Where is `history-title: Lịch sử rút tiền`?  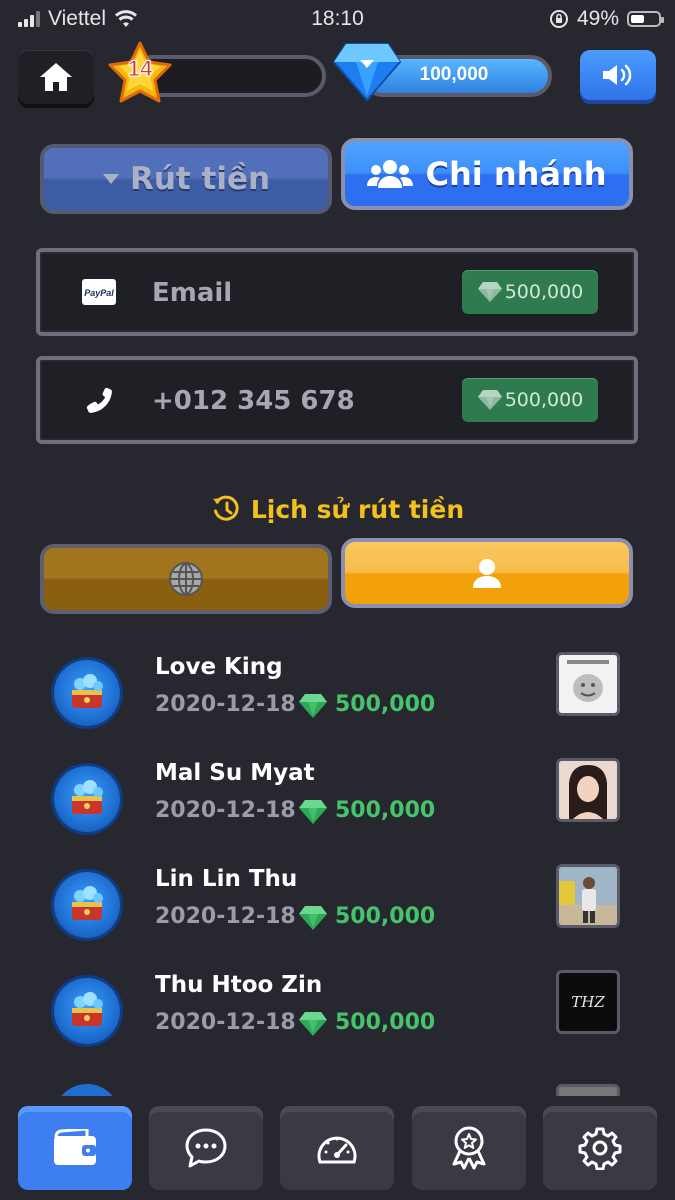
history-title: Lịch sử rút tiền is located at coordinates (337, 509).